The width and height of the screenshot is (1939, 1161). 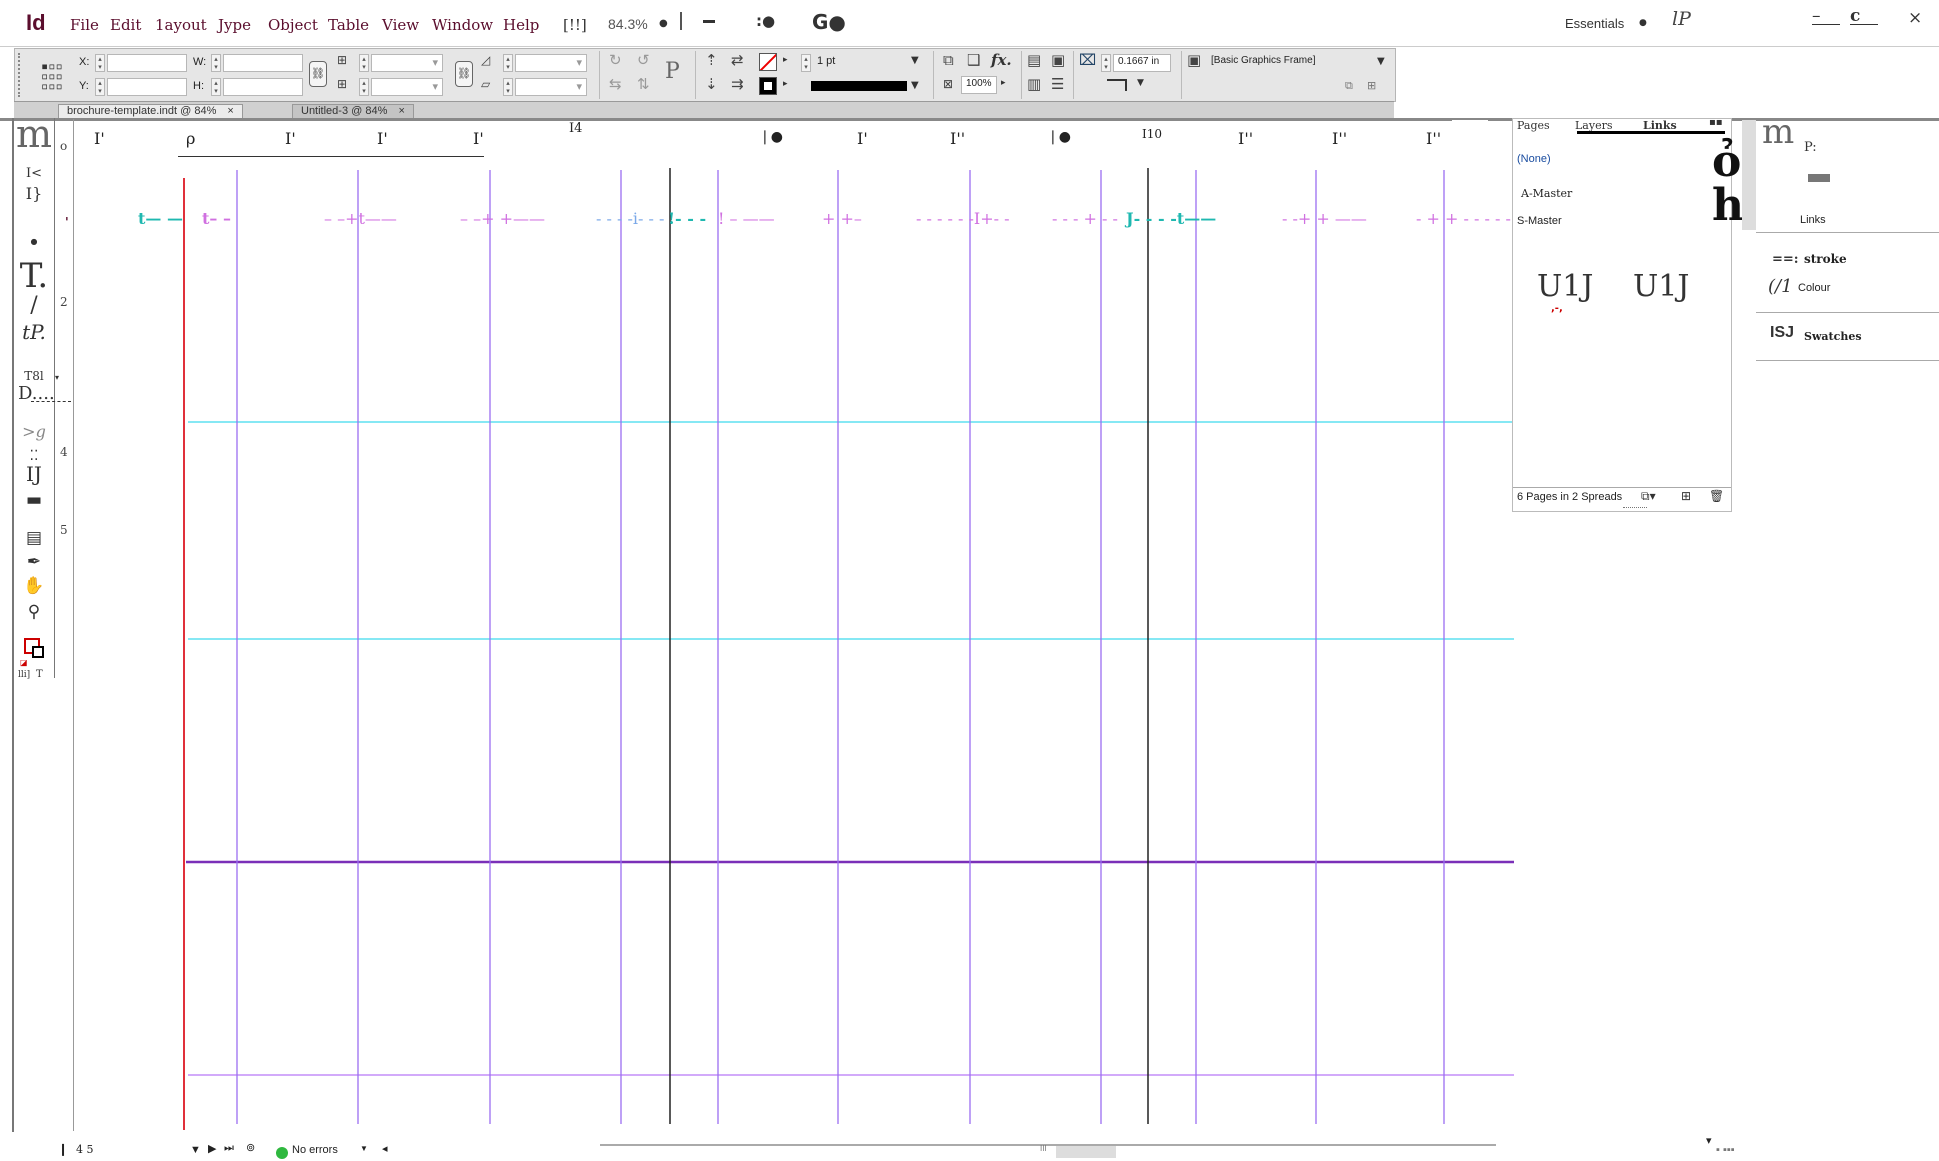 I want to click on scale-x-field: ▾, so click(x=407, y=63).